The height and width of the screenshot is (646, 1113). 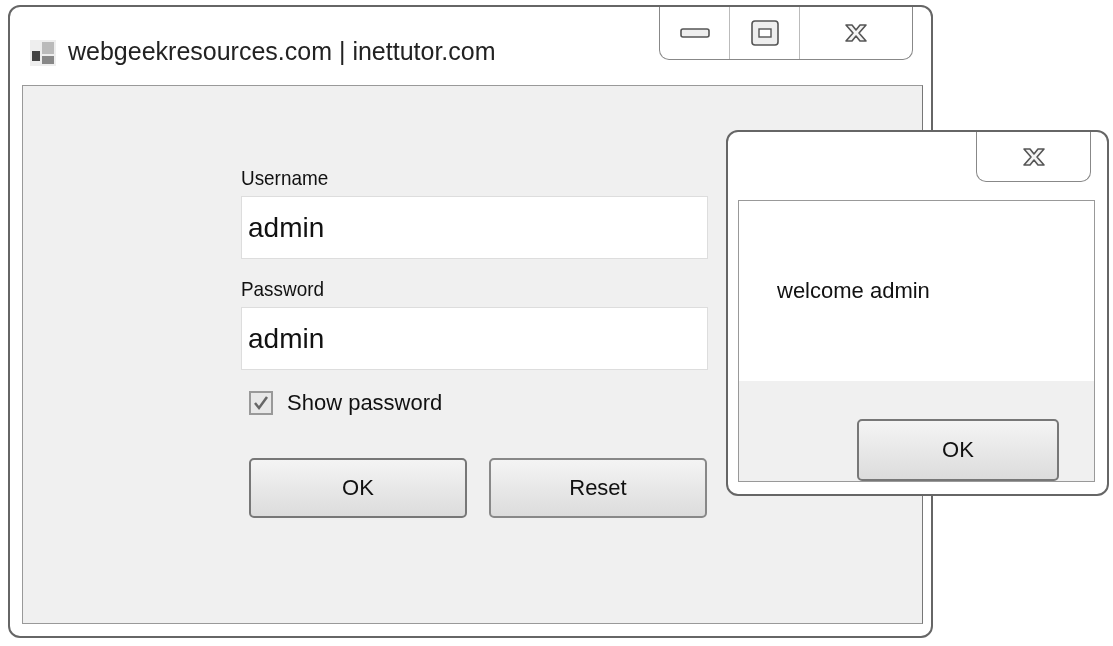 I want to click on field-label: Username, so click(x=285, y=178).